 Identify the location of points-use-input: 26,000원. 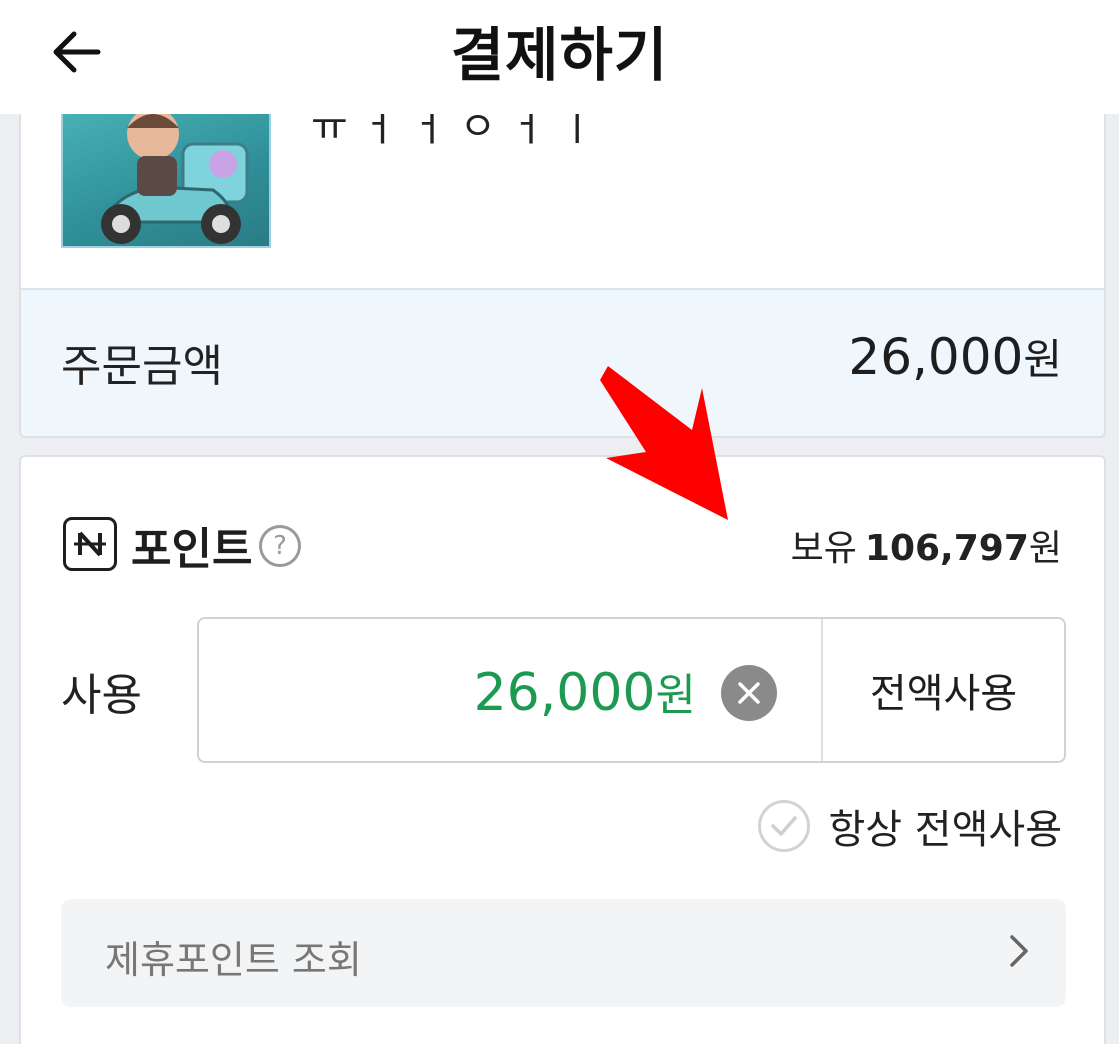
(585, 691).